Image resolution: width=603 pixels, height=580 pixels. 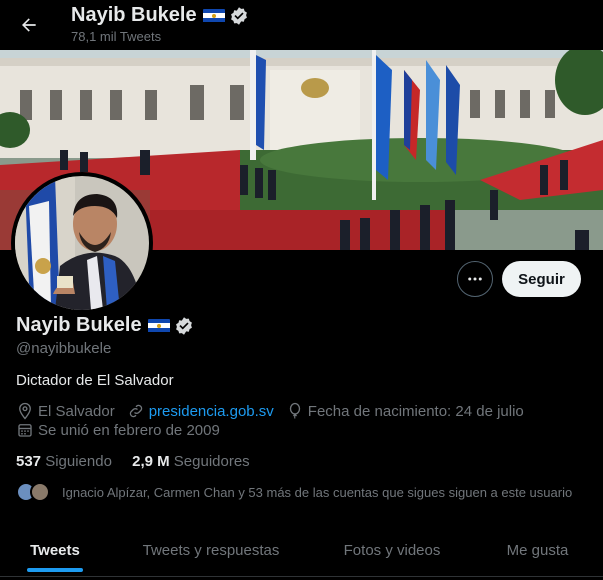 I want to click on location-text: El Salvador, so click(x=76, y=411).